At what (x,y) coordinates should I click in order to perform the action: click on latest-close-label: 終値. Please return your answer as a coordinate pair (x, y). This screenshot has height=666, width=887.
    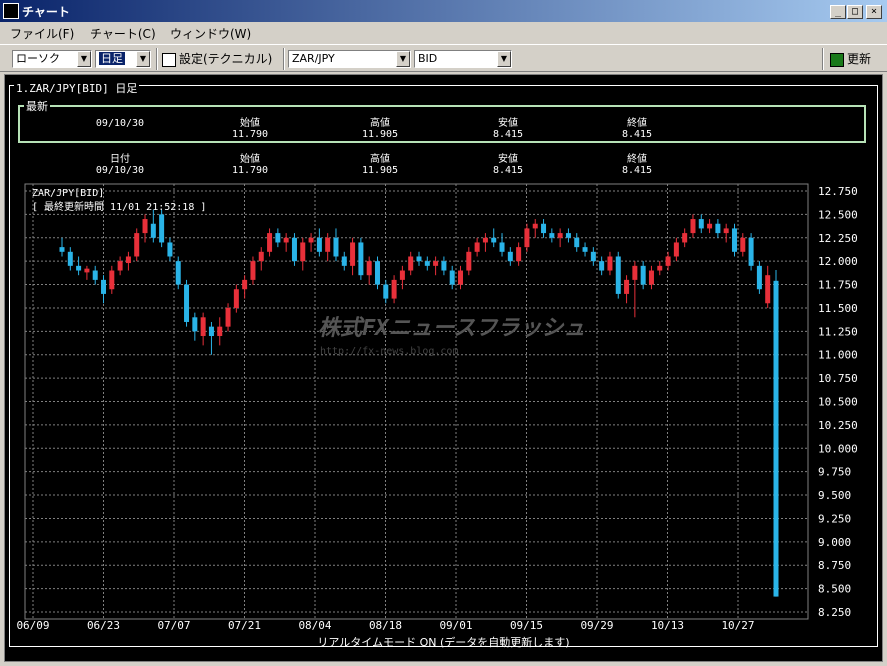
    Looking at the image, I should click on (637, 123).